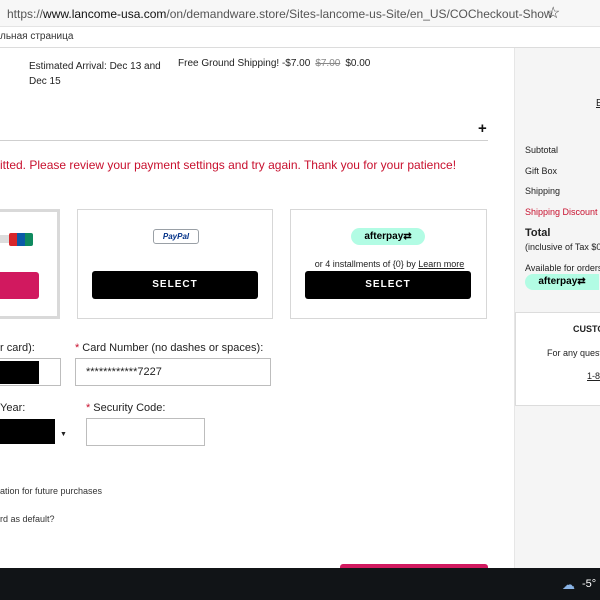 Image resolution: width=600 pixels, height=600 pixels. I want to click on customer-service-question: For any quest, so click(573, 353).